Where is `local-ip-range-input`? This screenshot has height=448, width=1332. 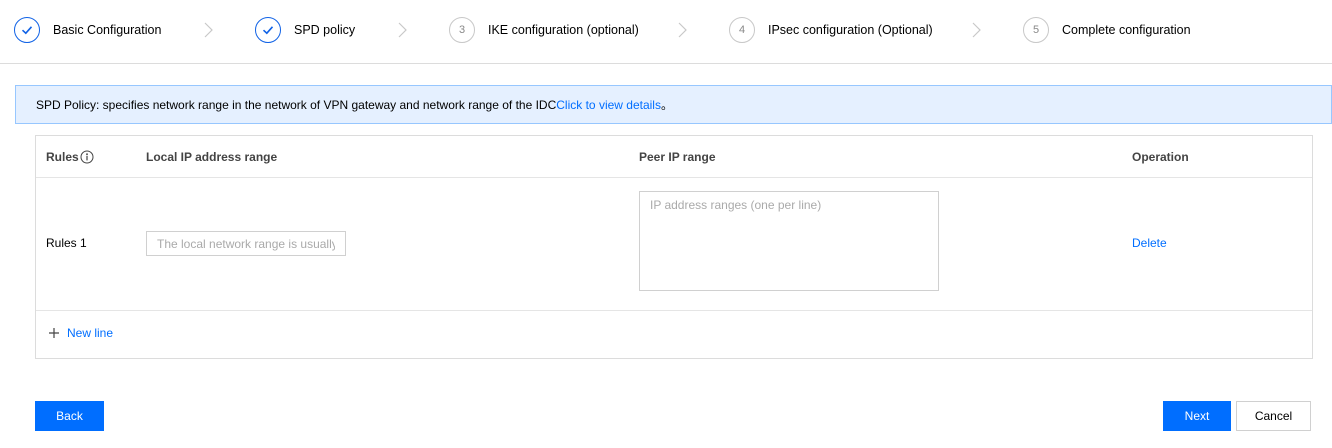
local-ip-range-input is located at coordinates (246, 243).